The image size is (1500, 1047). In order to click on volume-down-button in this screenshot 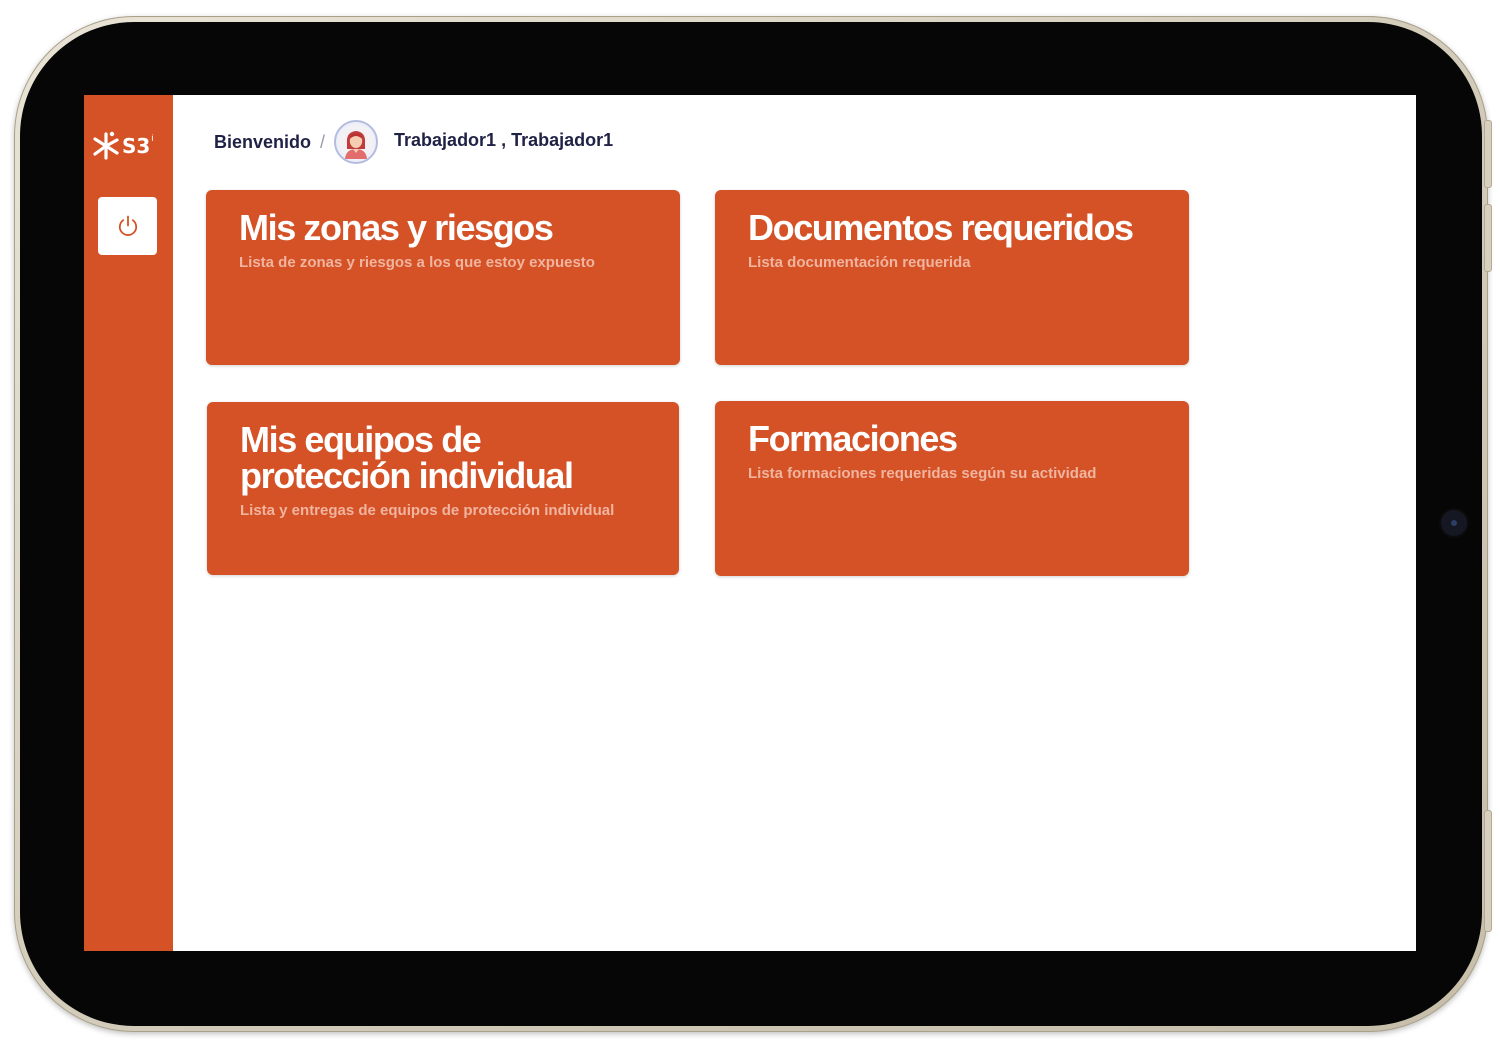, I will do `click(1488, 238)`.